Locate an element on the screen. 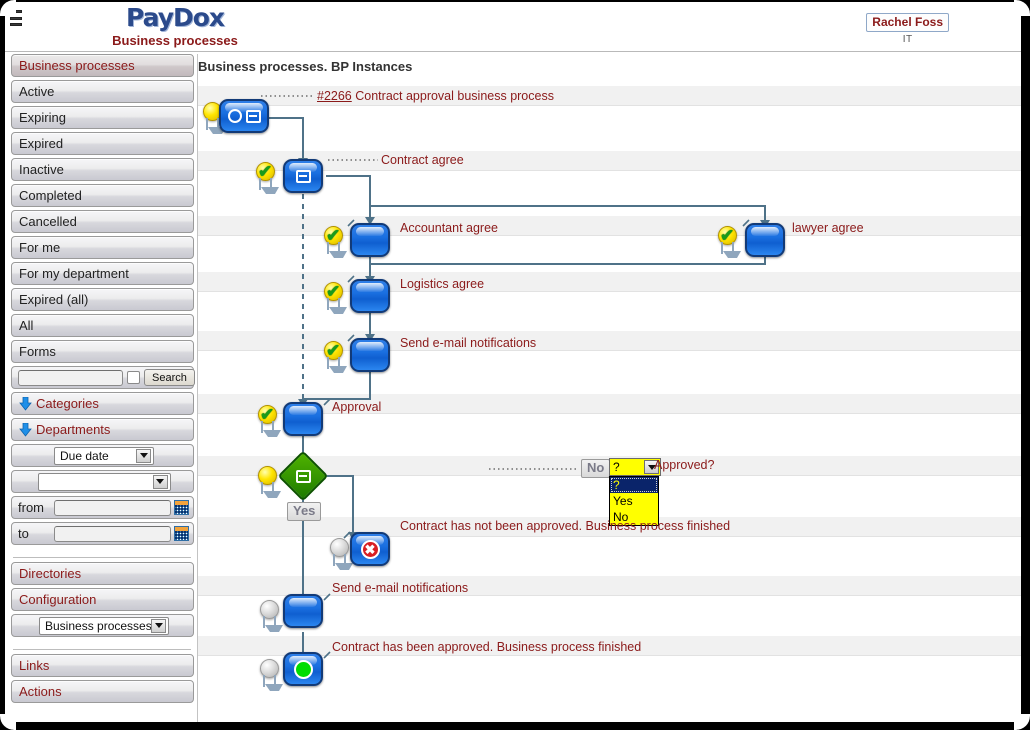 This screenshot has height=730, width=1030. node-logistics-agree is located at coordinates (370, 296).